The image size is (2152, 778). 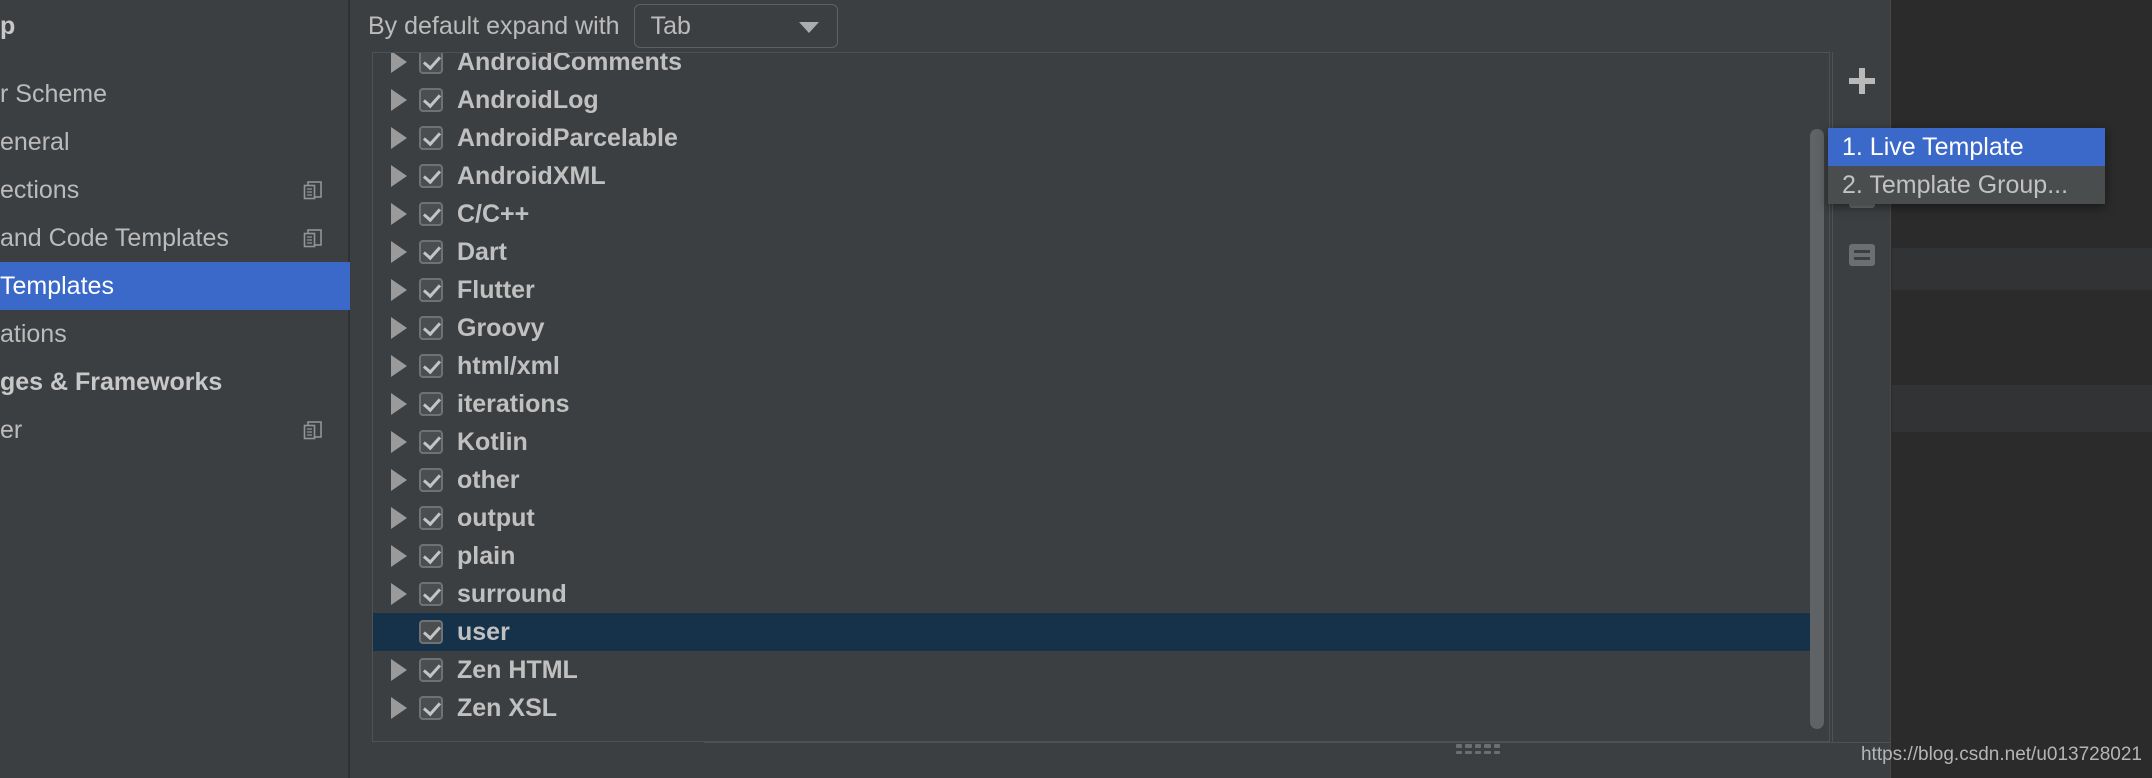 What do you see at coordinates (531, 175) in the screenshot?
I see `tree-row-label: AndroidXML` at bounding box center [531, 175].